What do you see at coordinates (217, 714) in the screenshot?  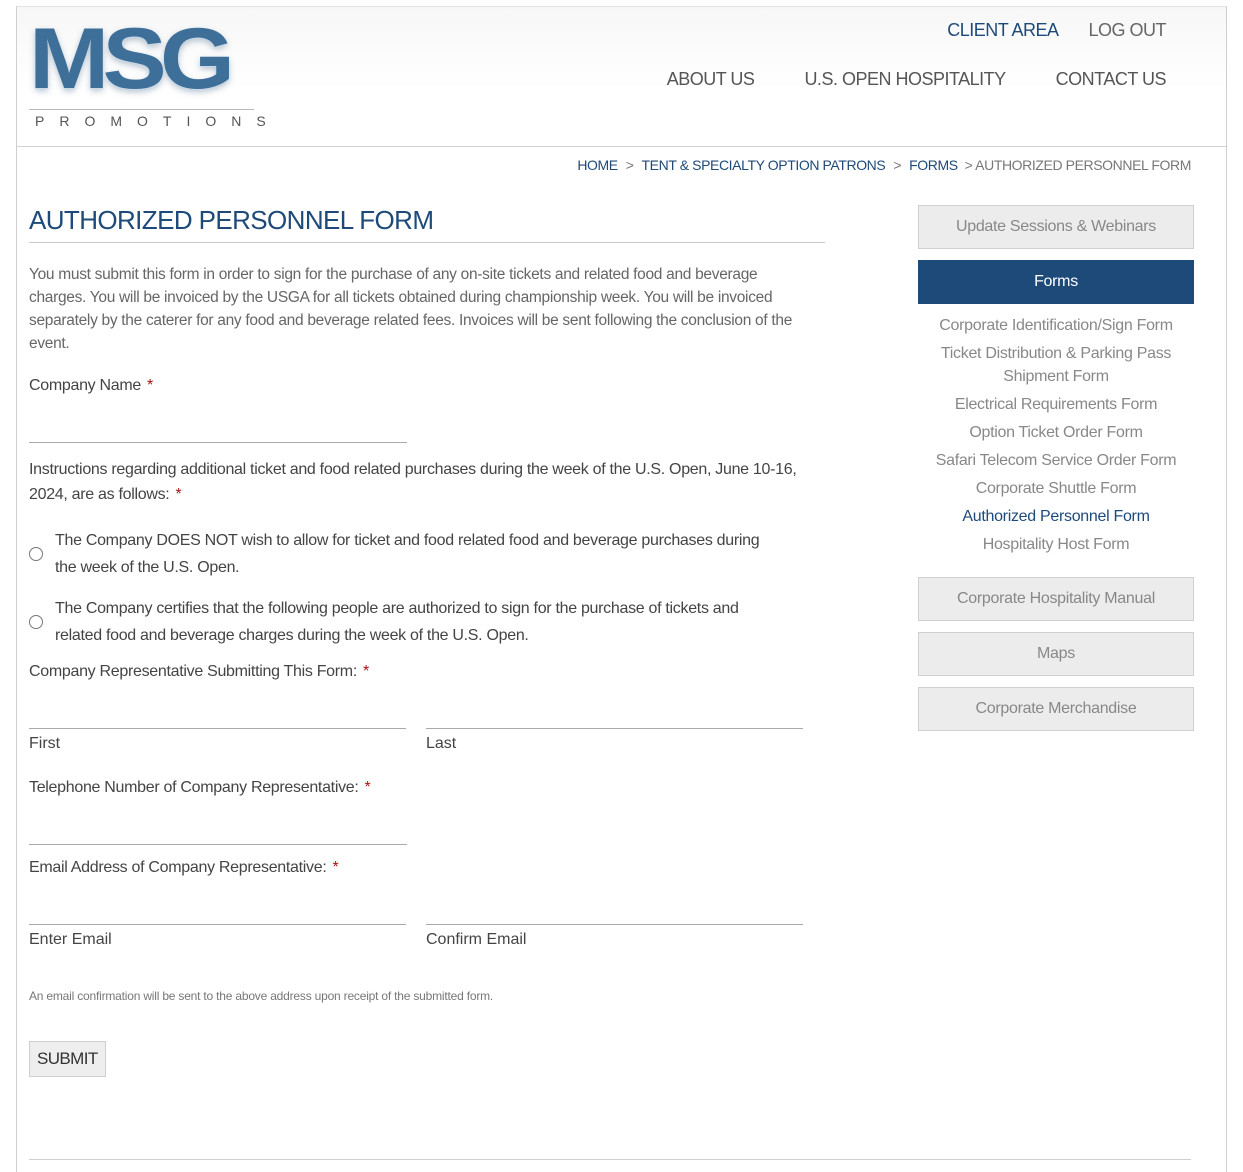 I see `first-name-input` at bounding box center [217, 714].